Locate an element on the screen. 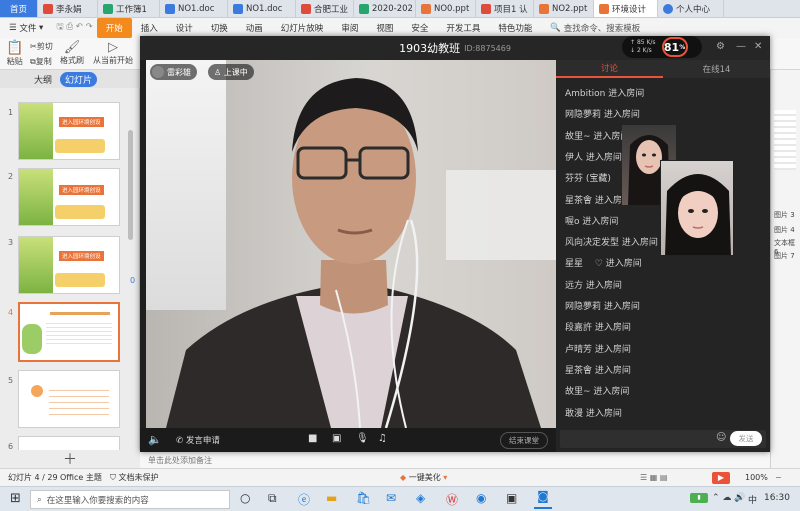 Image resolution: width=800 pixels, height=511 pixels. camera-icon: ■ is located at coordinates (312, 438).